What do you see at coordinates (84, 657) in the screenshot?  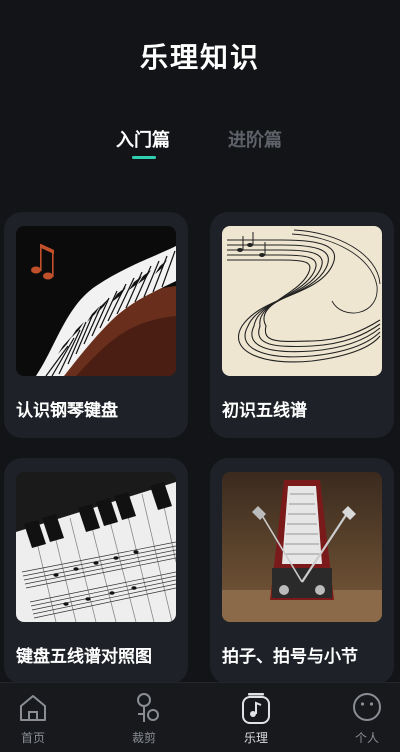 I see `card-title: 键盘五线谱对照图` at bounding box center [84, 657].